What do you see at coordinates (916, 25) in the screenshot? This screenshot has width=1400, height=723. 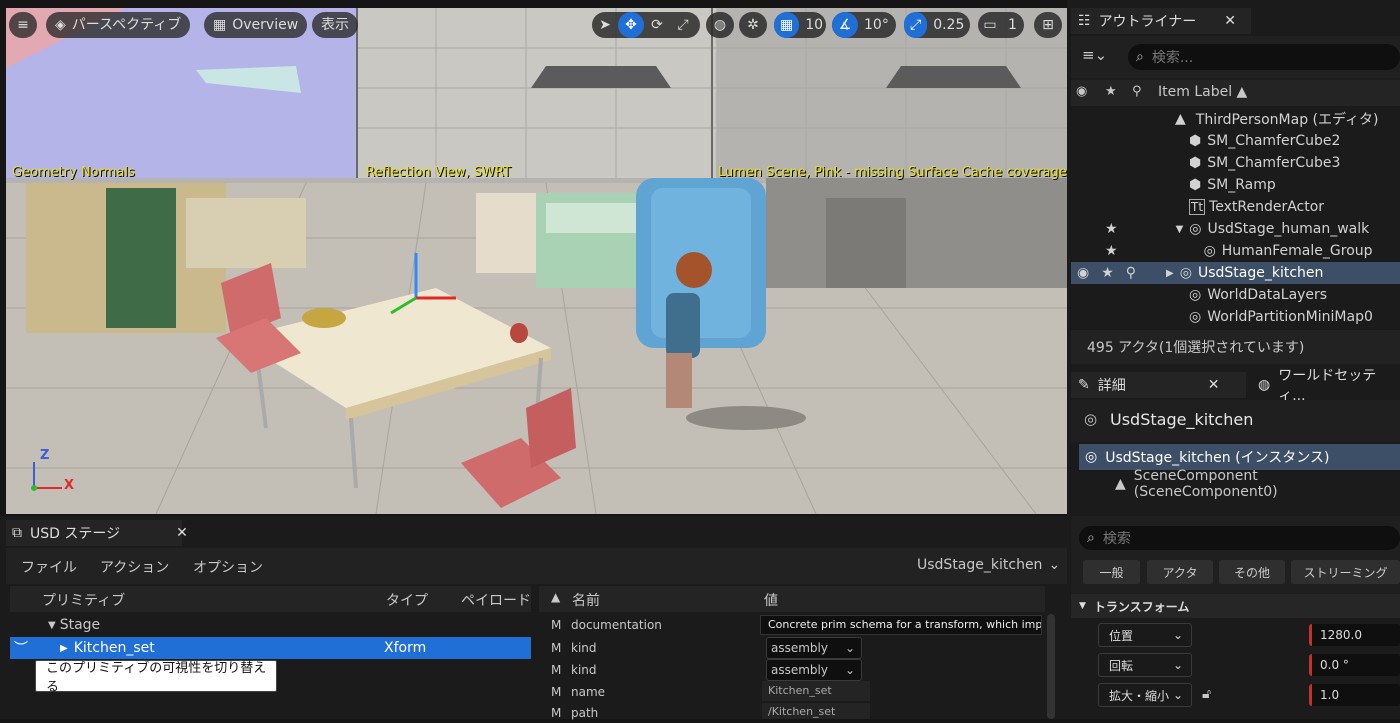 I see `scale-snap-icon: ⤢` at bounding box center [916, 25].